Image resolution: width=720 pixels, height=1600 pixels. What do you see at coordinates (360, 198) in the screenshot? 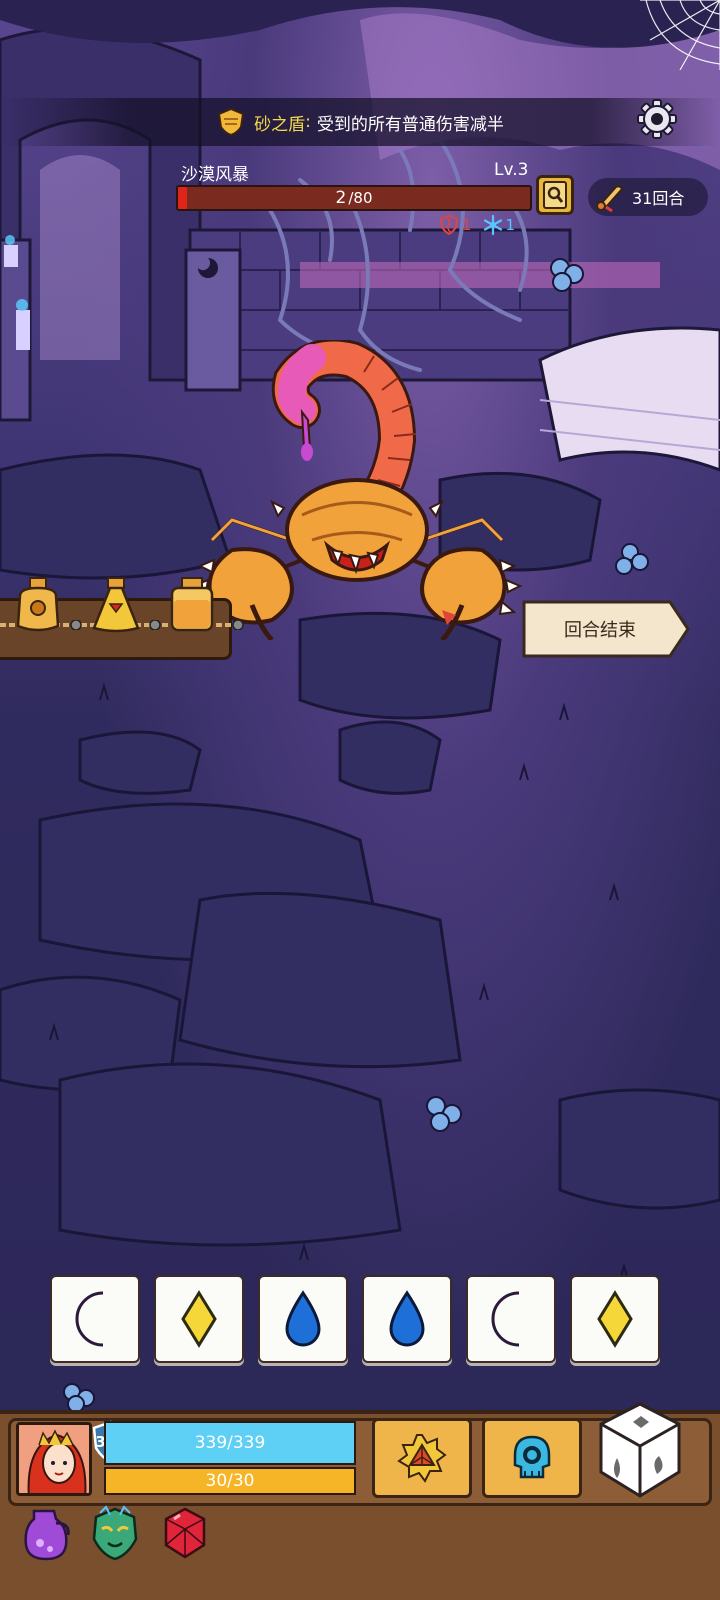
I see `enemy-hp-max: /80` at bounding box center [360, 198].